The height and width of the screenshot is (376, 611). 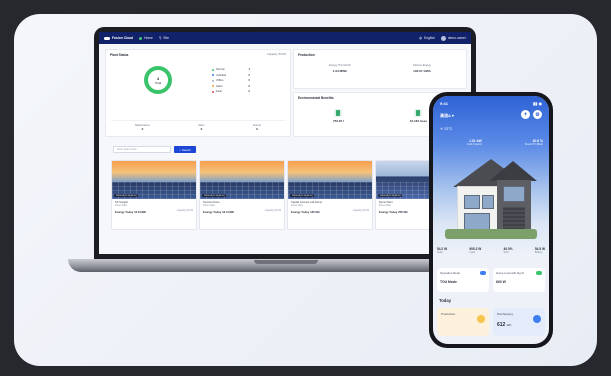 I want to click on stat-item: Events 0, so click(x=257, y=127).